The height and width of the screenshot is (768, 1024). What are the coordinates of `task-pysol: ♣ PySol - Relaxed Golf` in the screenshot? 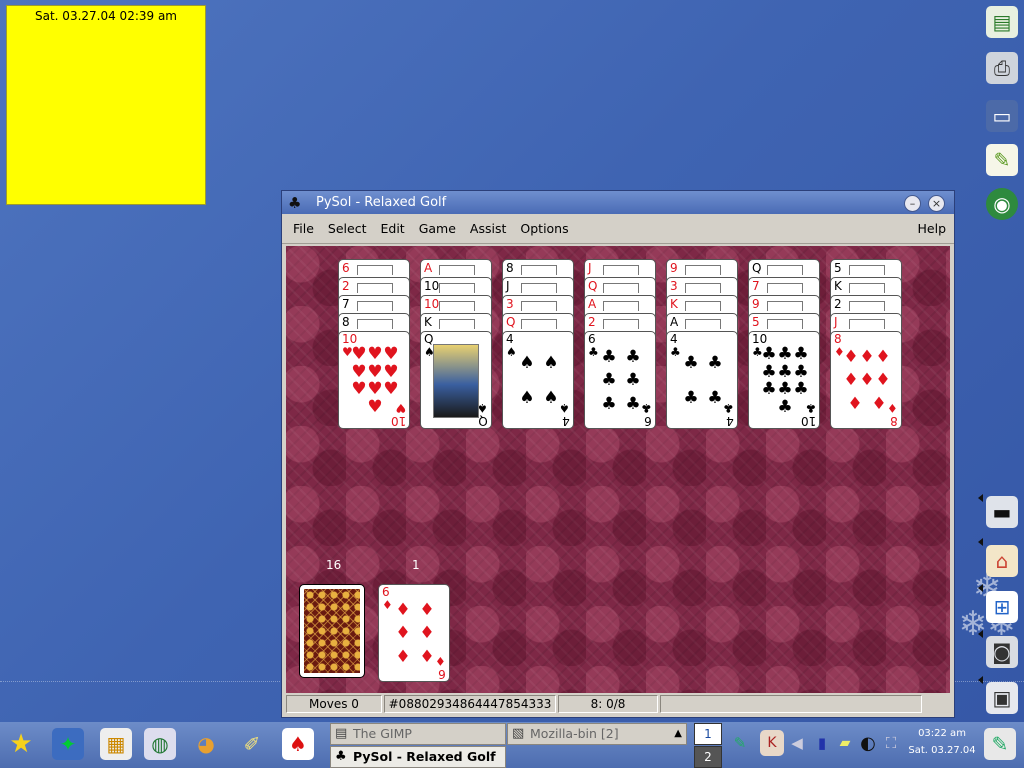 It's located at (418, 757).